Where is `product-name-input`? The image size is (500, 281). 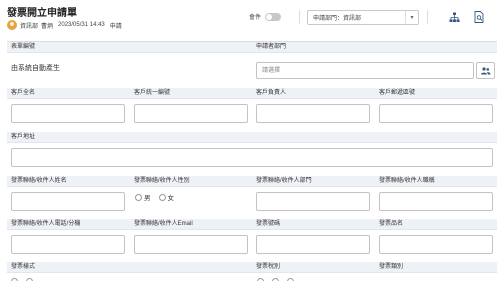 product-name-input is located at coordinates (436, 244).